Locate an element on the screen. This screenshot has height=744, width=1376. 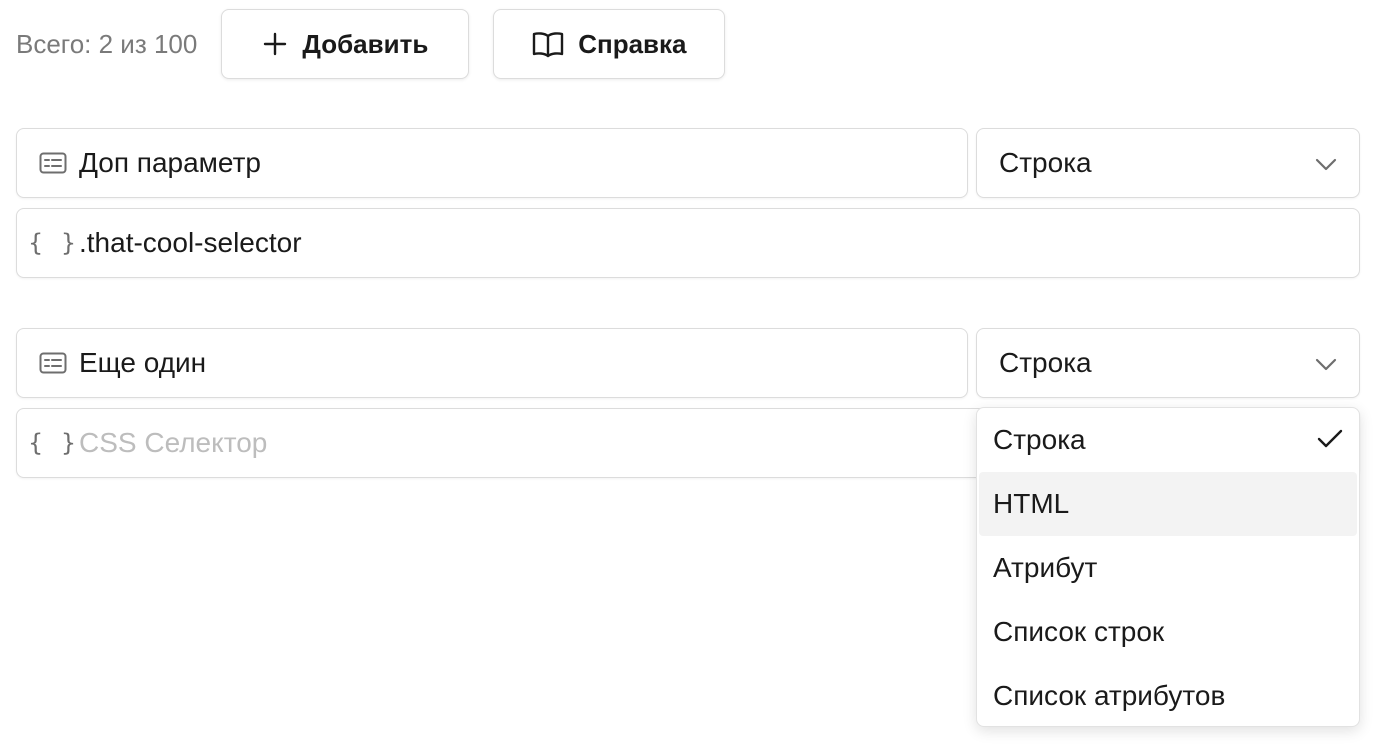
param-selector-placeholder: CSS Селектор is located at coordinates (173, 442).